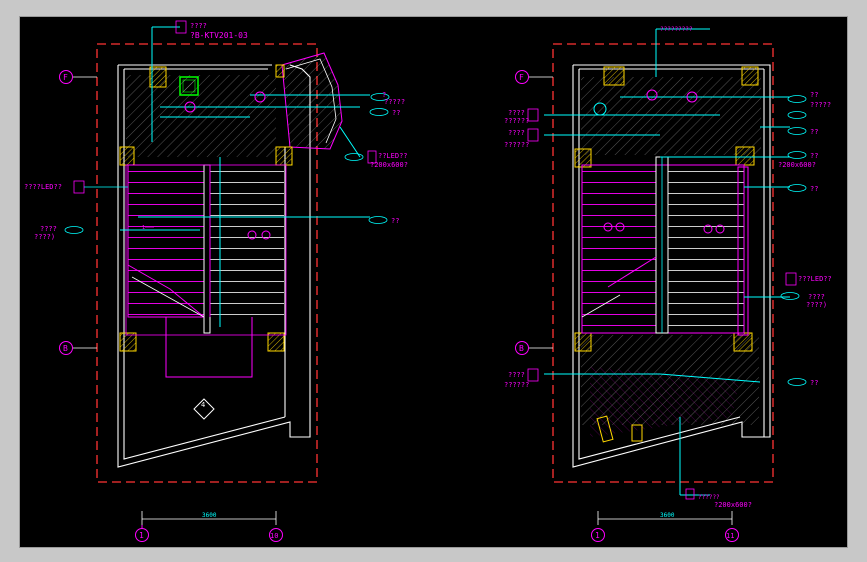 This screenshot has height=562, width=867. I want to click on right-tag-r3: ??, so click(814, 156).